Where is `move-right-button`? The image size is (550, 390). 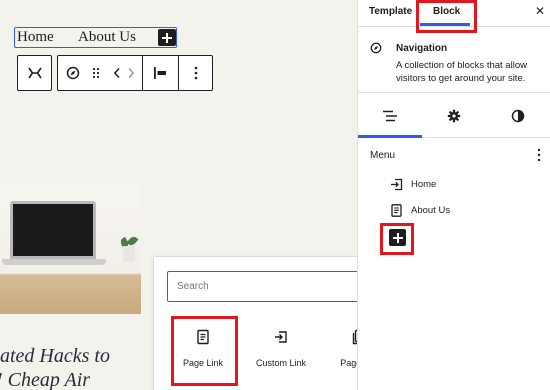 move-right-button is located at coordinates (131, 73).